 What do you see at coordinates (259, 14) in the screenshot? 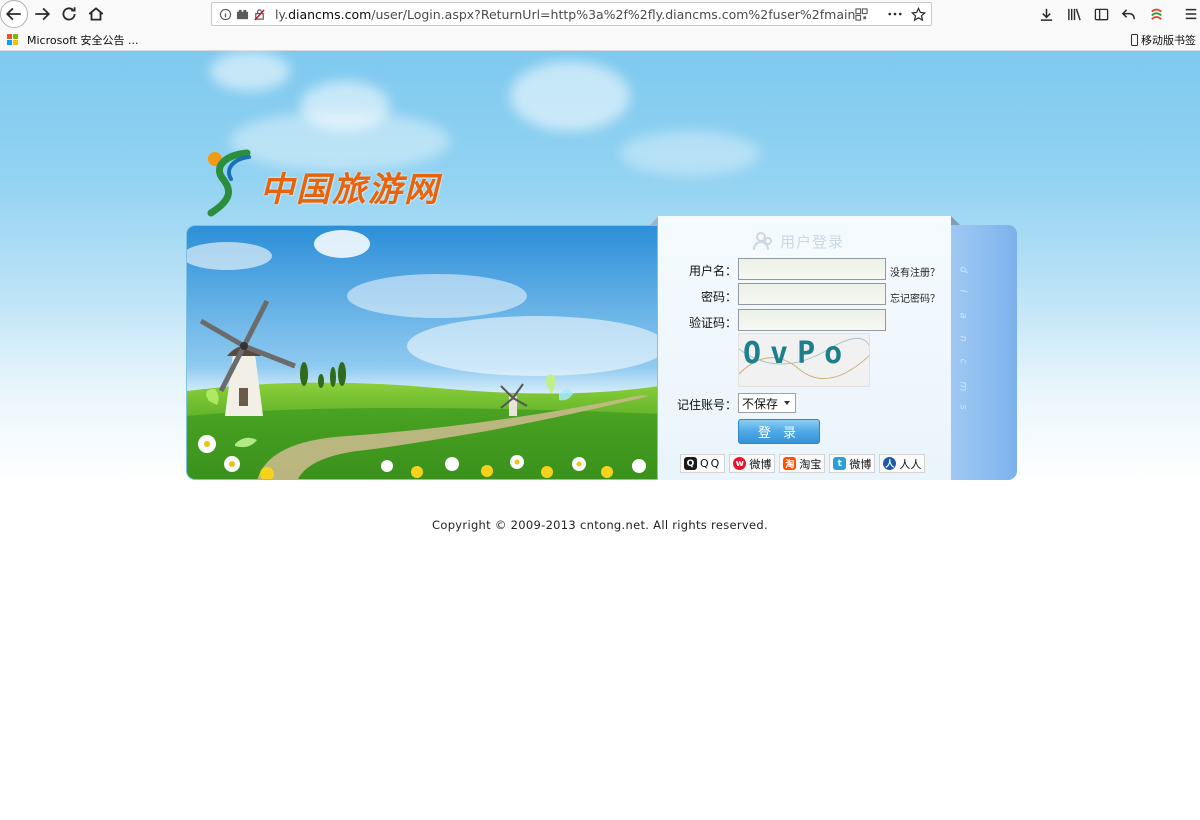
I see `insecure-lock-icon` at bounding box center [259, 14].